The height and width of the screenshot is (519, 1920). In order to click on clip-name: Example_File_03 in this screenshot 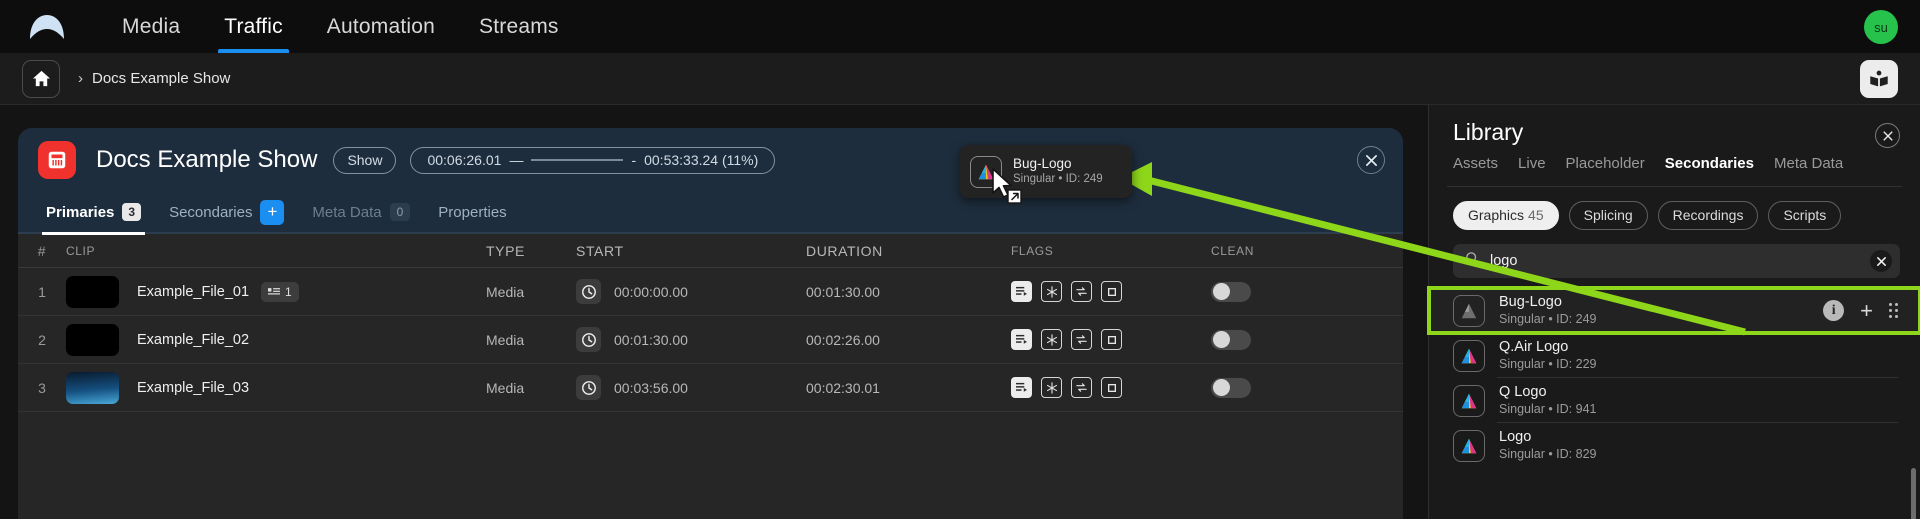, I will do `click(193, 387)`.